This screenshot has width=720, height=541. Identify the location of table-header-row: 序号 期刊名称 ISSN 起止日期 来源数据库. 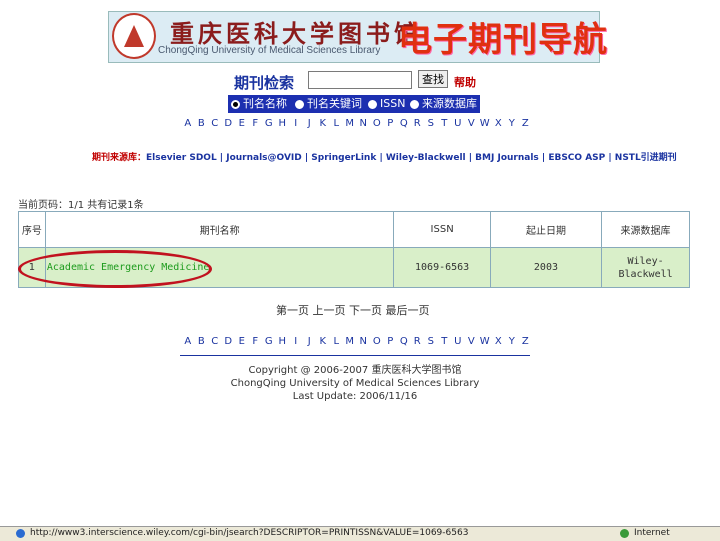
(354, 229).